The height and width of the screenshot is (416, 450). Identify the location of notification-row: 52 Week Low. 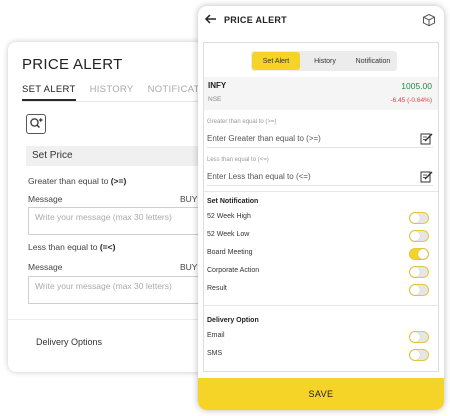
(320, 236).